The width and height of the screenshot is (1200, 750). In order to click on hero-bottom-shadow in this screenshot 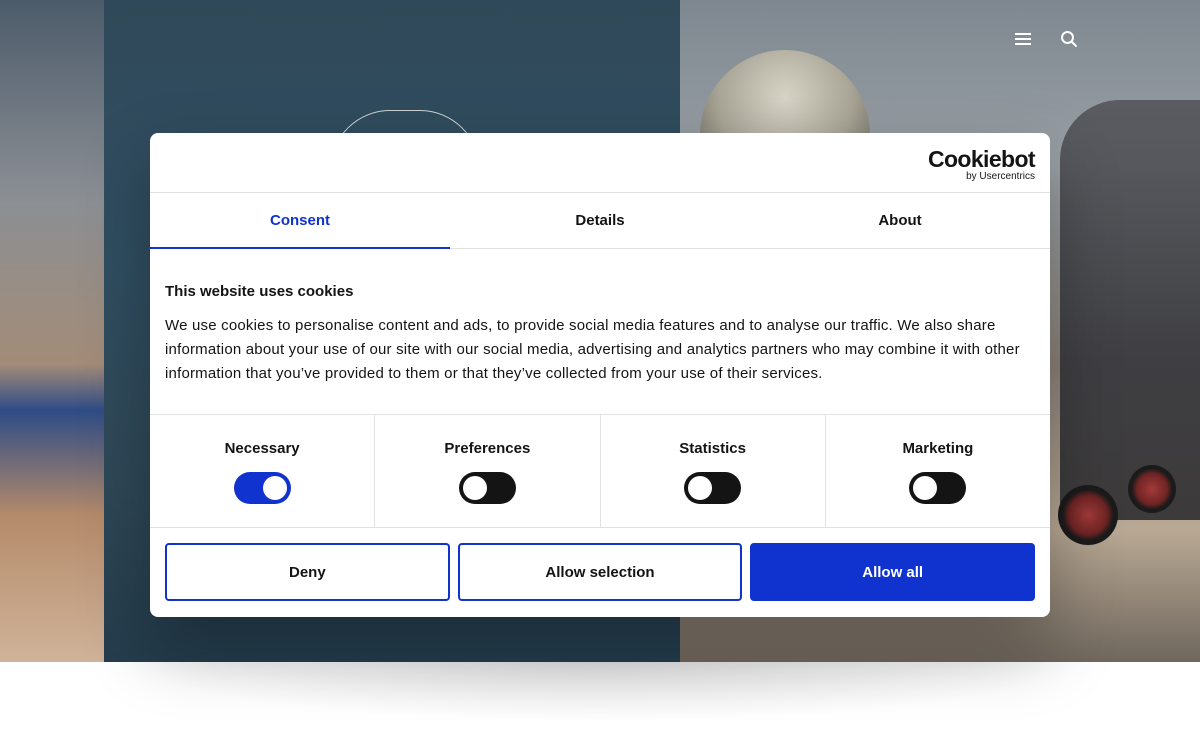, I will do `click(600, 692)`.